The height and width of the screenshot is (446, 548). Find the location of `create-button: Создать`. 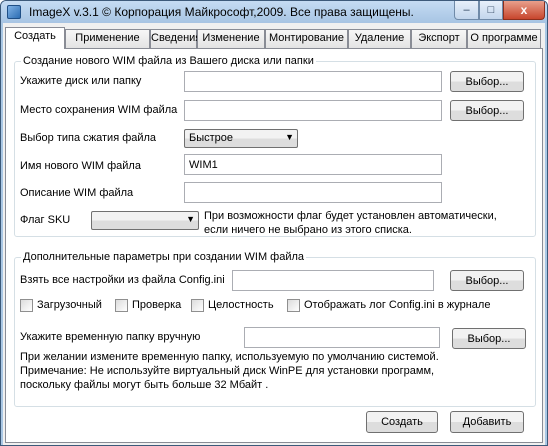

create-button: Создать is located at coordinates (402, 422).